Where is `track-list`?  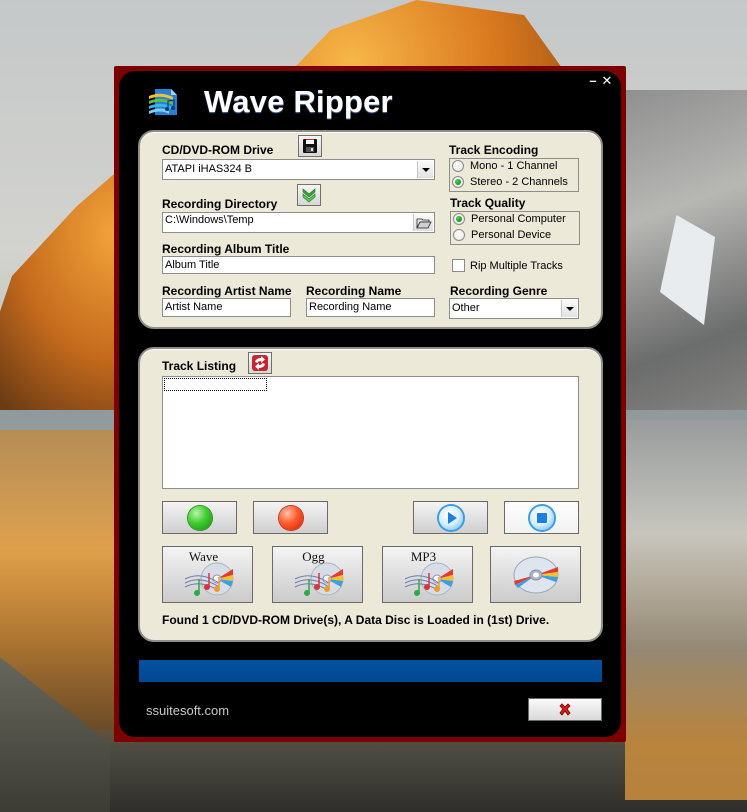
track-list is located at coordinates (370, 432).